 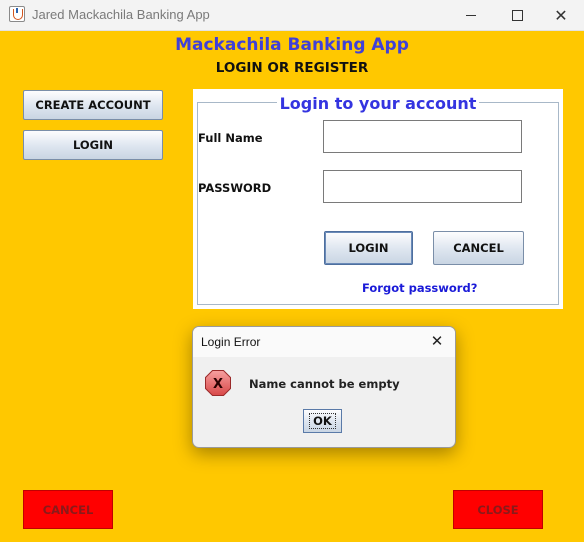 I want to click on full-name-label: Full Name, so click(x=230, y=138).